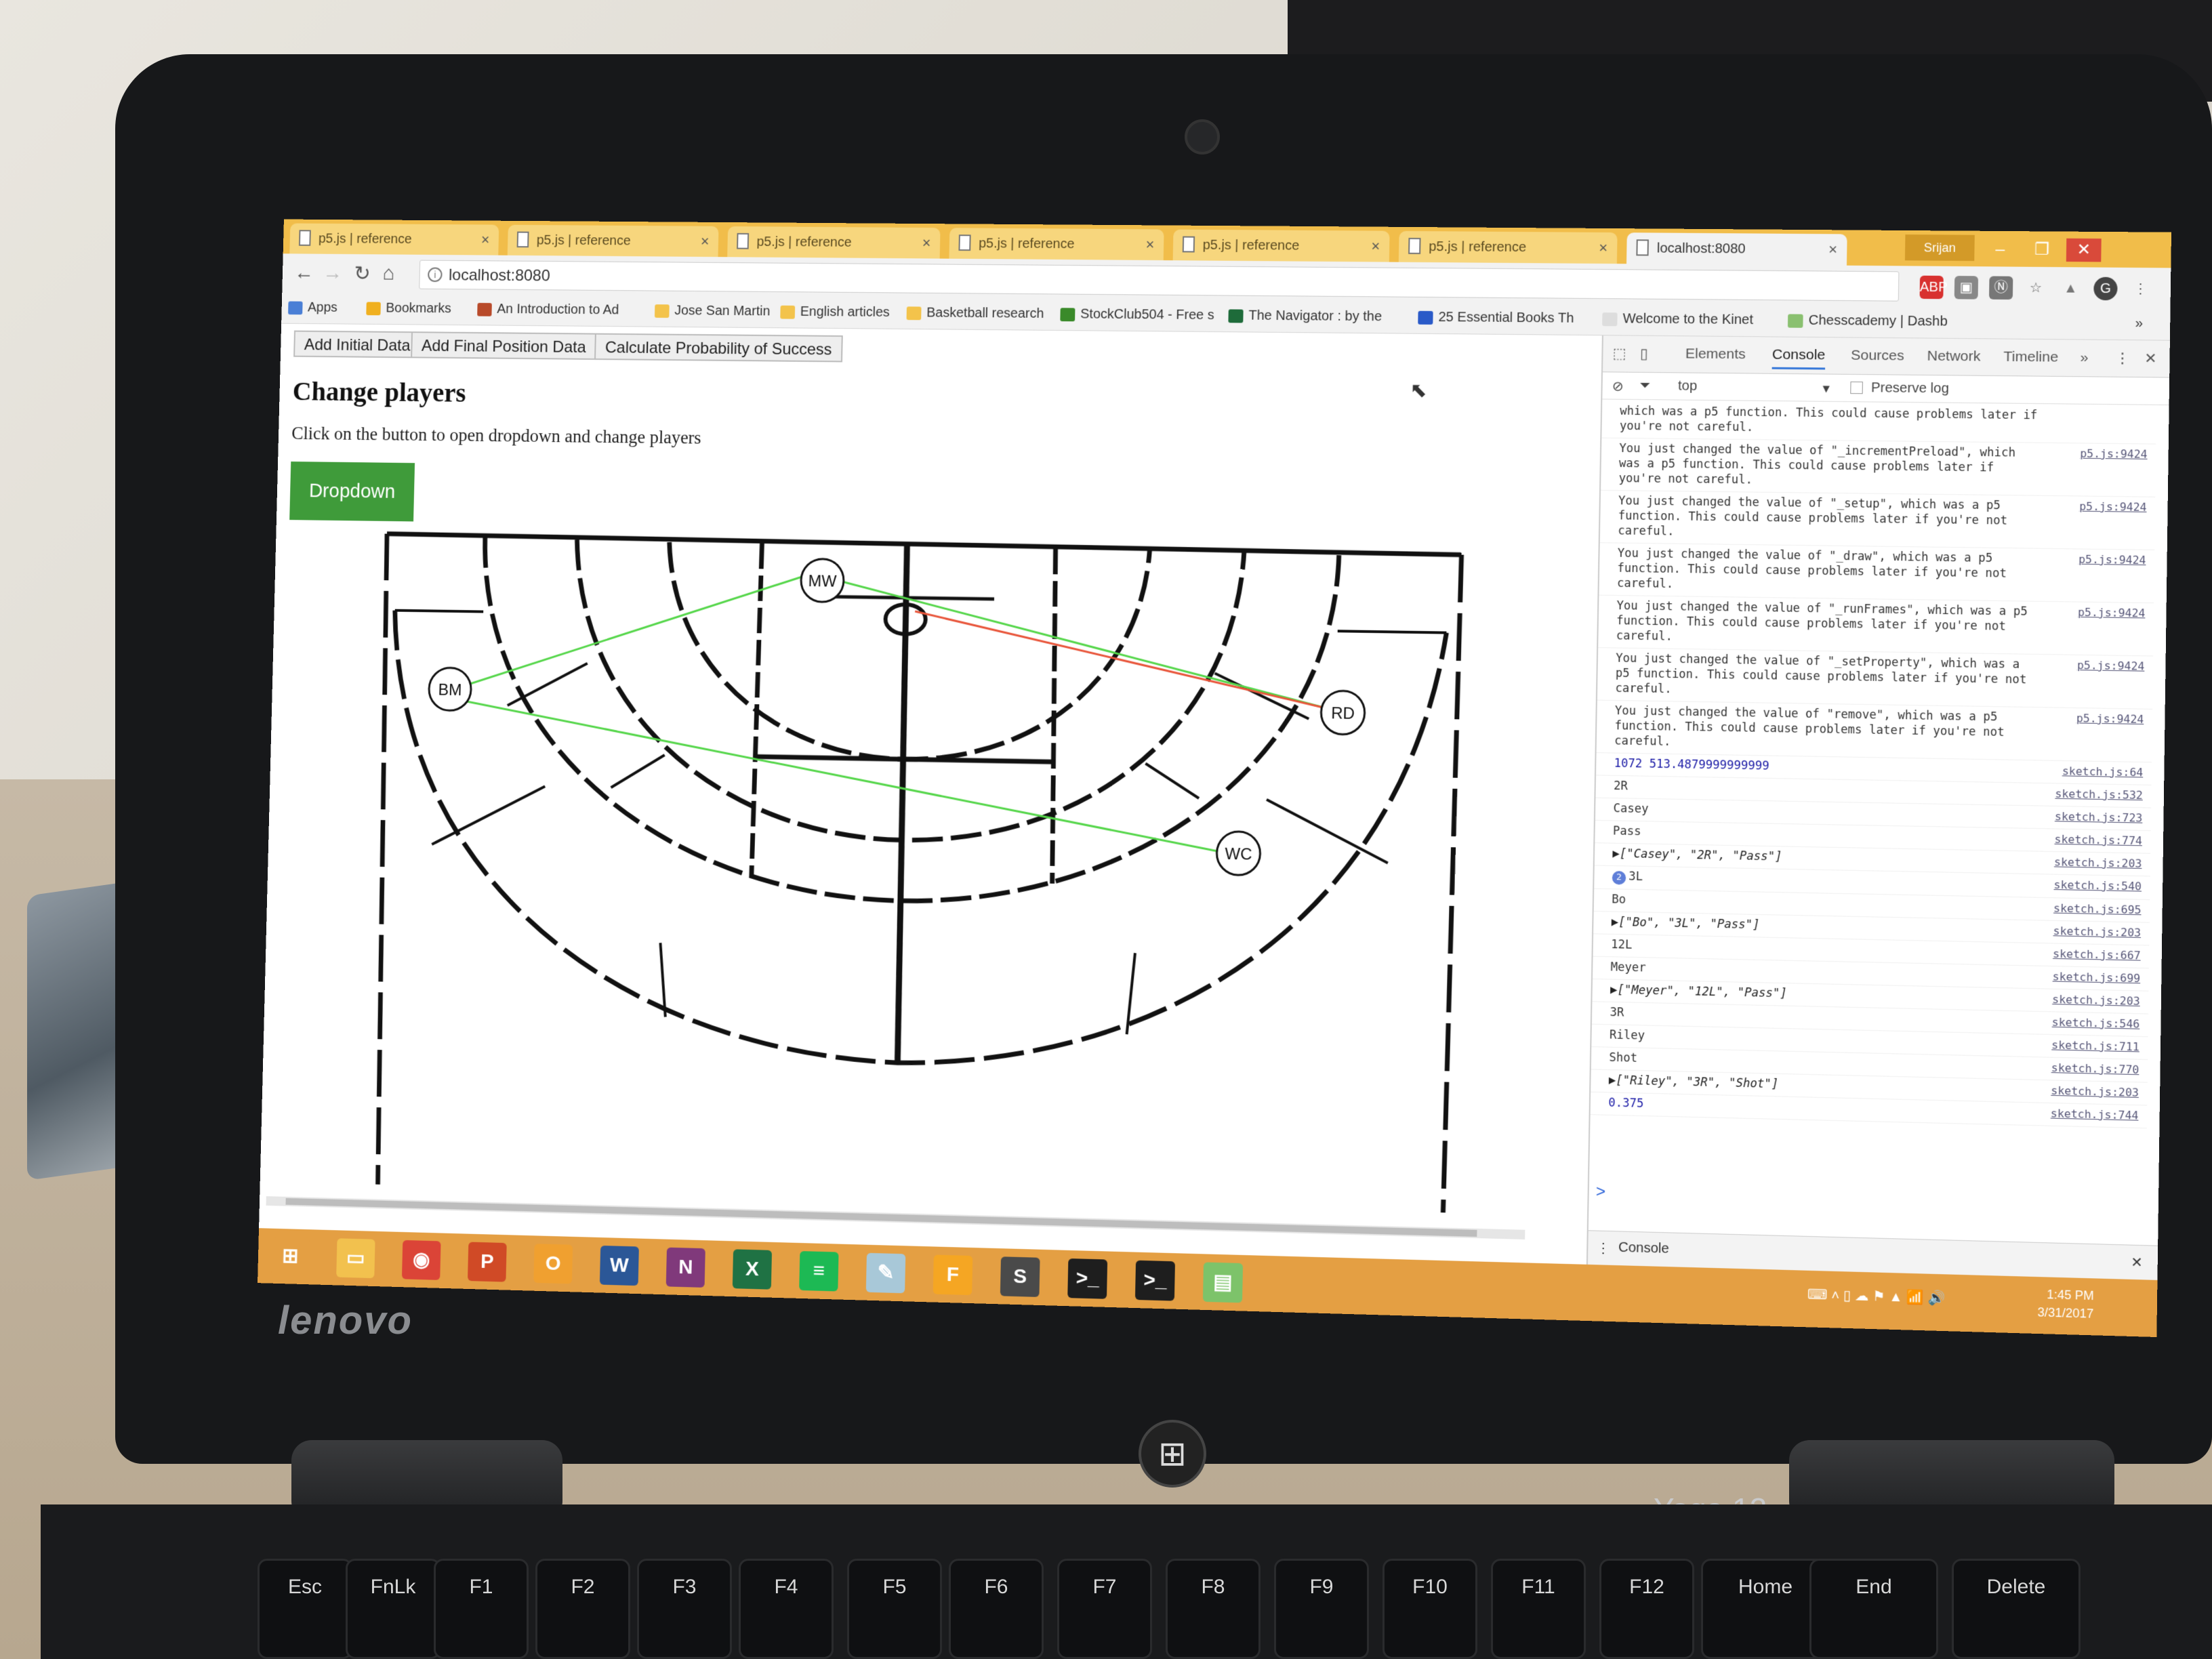 This screenshot has height=1659, width=2212. I want to click on log-source-link: sketch.js:695, so click(2097, 909).